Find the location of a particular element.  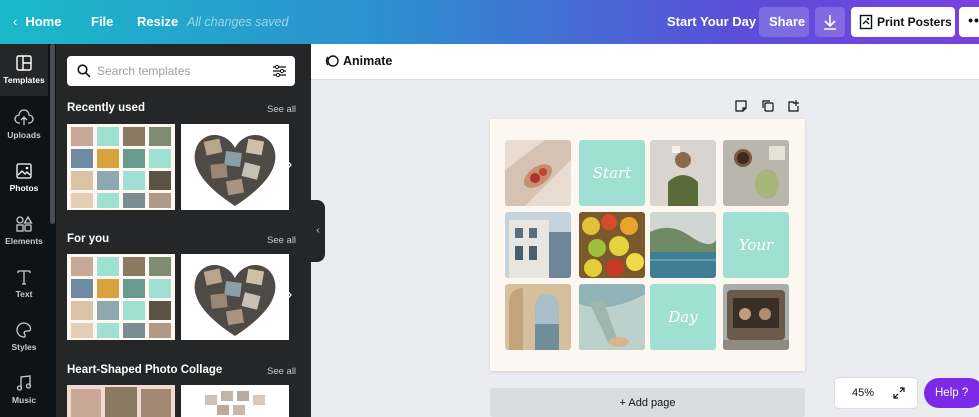

photo-hands-fruit is located at coordinates (538, 173).